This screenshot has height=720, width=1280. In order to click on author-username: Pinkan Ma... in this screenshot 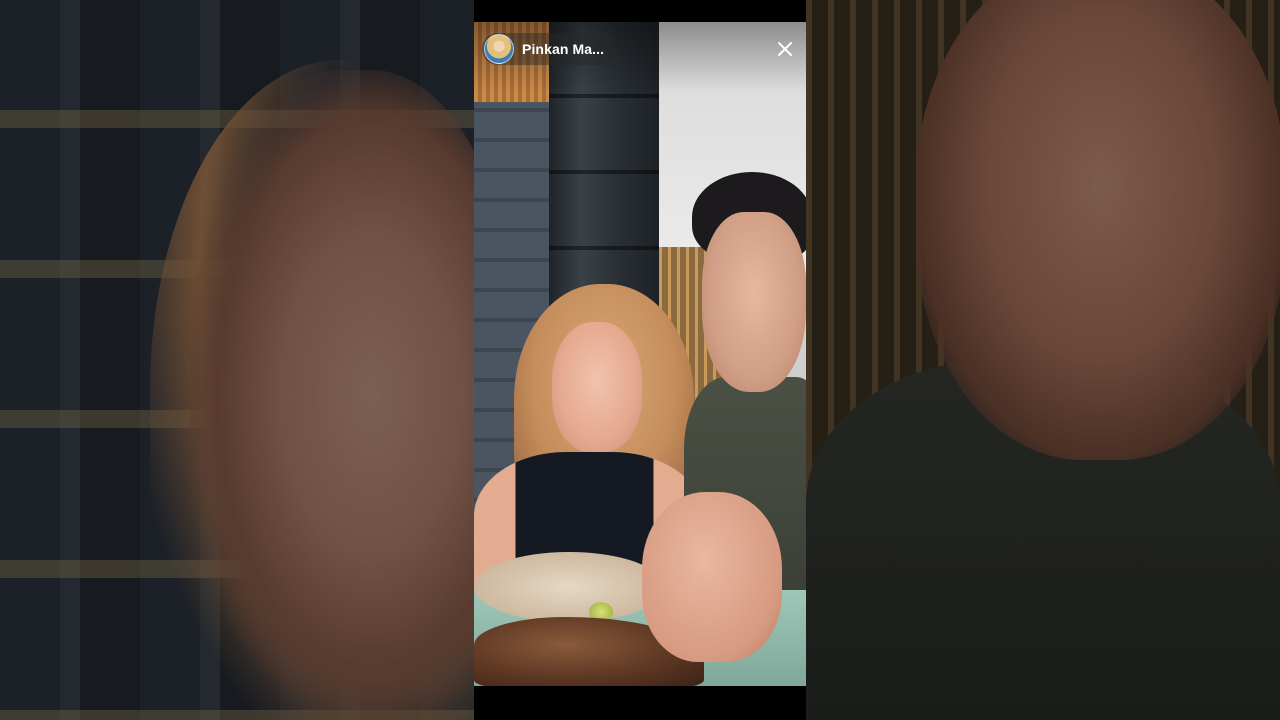, I will do `click(563, 49)`.